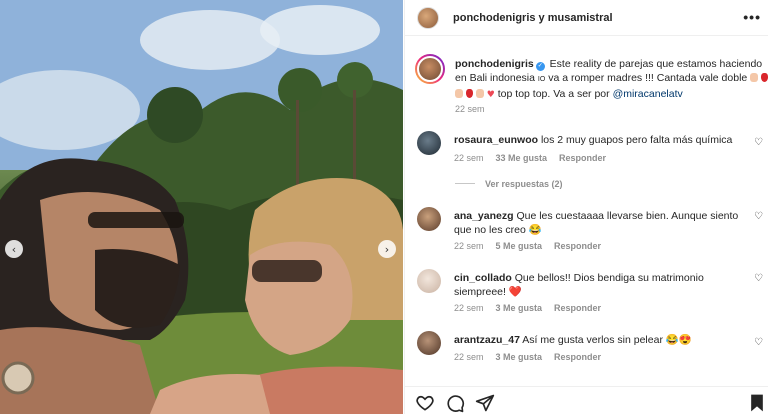  I want to click on comment-meta: 22 sem 33 Me gusta Responder, so click(536, 158).